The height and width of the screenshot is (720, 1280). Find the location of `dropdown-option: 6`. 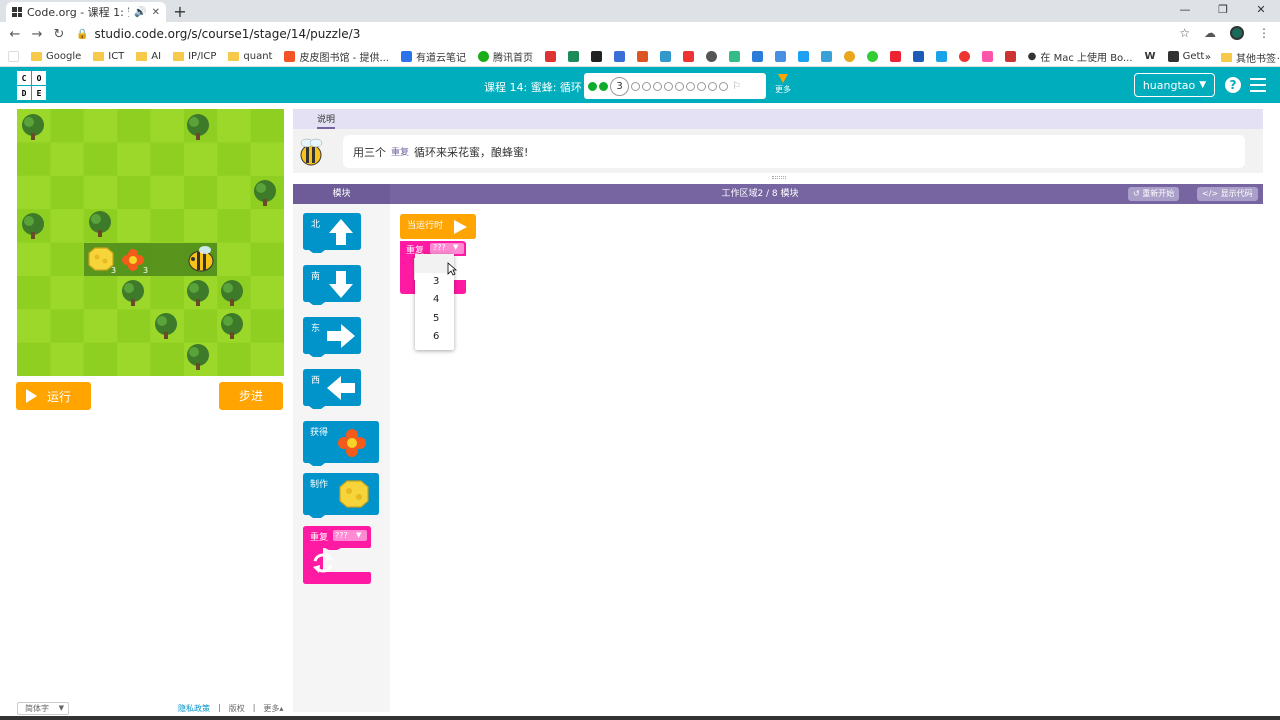

dropdown-option: 6 is located at coordinates (434, 337).